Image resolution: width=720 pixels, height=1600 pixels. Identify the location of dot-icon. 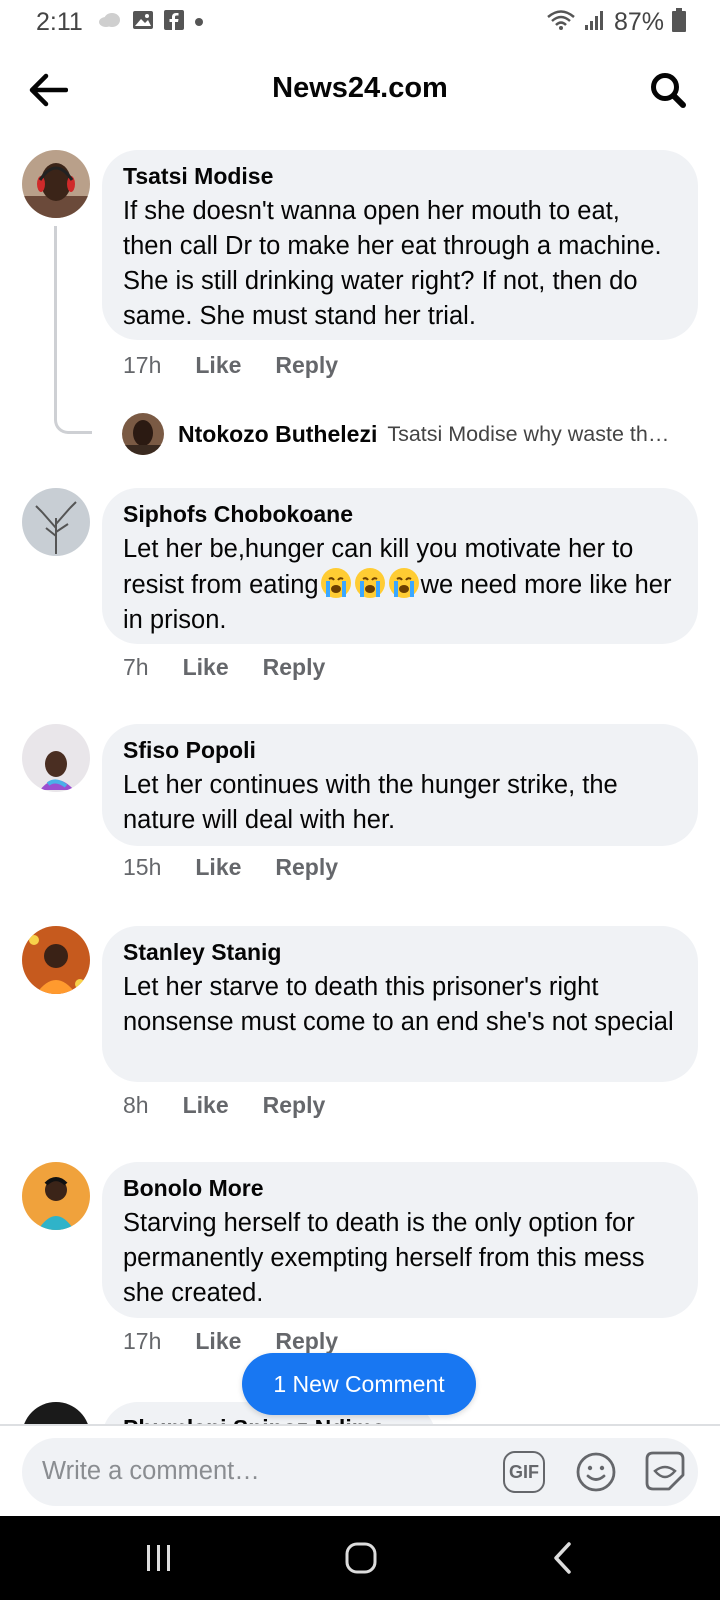
(199, 23).